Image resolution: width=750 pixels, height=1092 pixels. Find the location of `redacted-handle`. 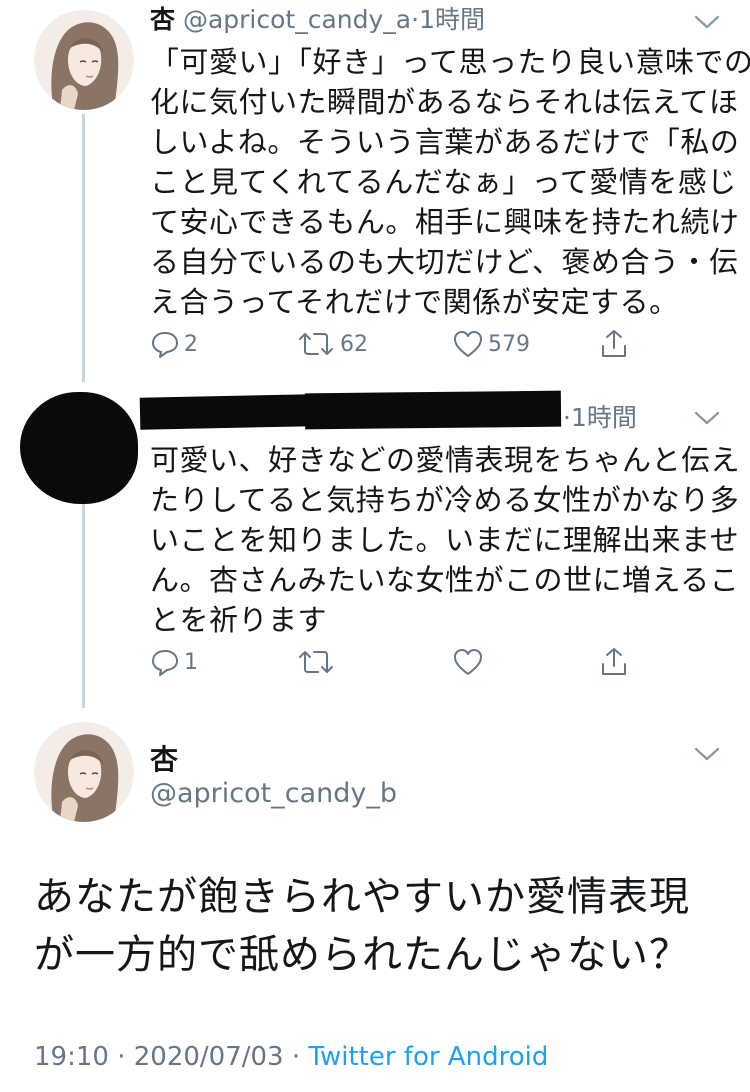

redacted-handle is located at coordinates (433, 410).